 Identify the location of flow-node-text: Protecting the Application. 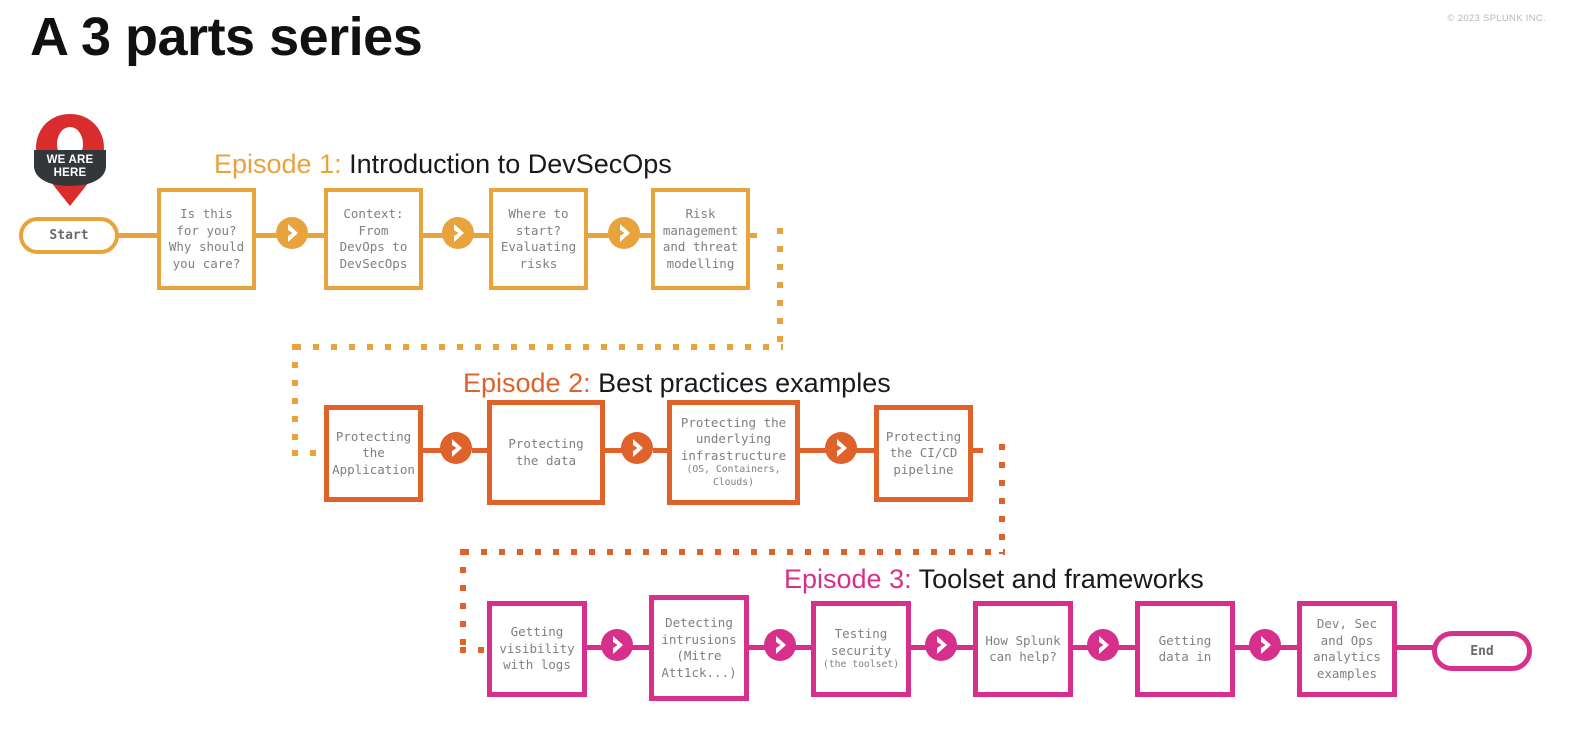
(373, 452).